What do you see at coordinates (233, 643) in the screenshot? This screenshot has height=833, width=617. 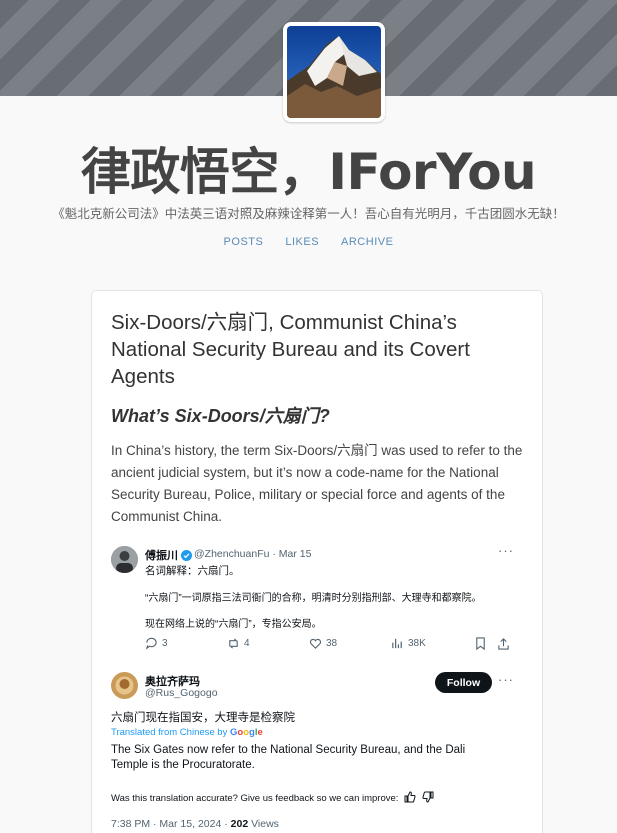 I see `retweet-icon` at bounding box center [233, 643].